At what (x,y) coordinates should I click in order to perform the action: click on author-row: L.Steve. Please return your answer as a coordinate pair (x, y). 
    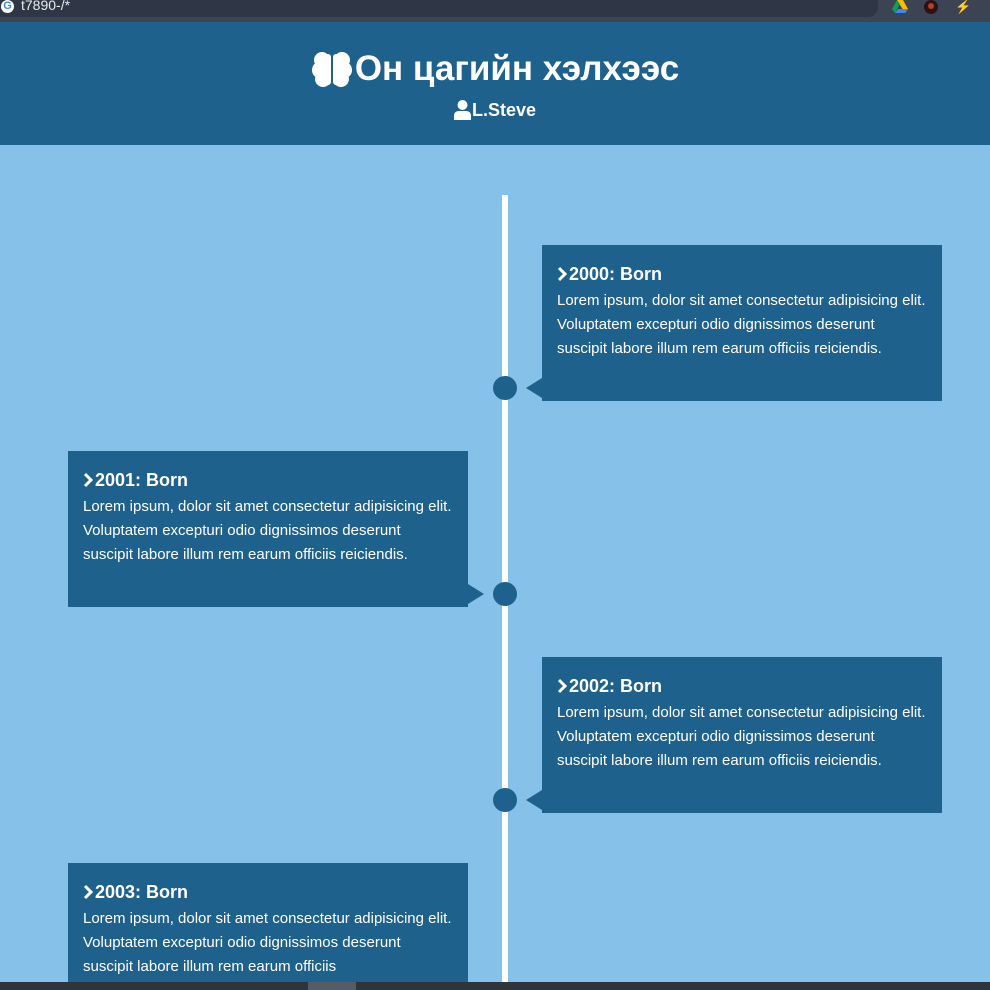
    Looking at the image, I should click on (495, 110).